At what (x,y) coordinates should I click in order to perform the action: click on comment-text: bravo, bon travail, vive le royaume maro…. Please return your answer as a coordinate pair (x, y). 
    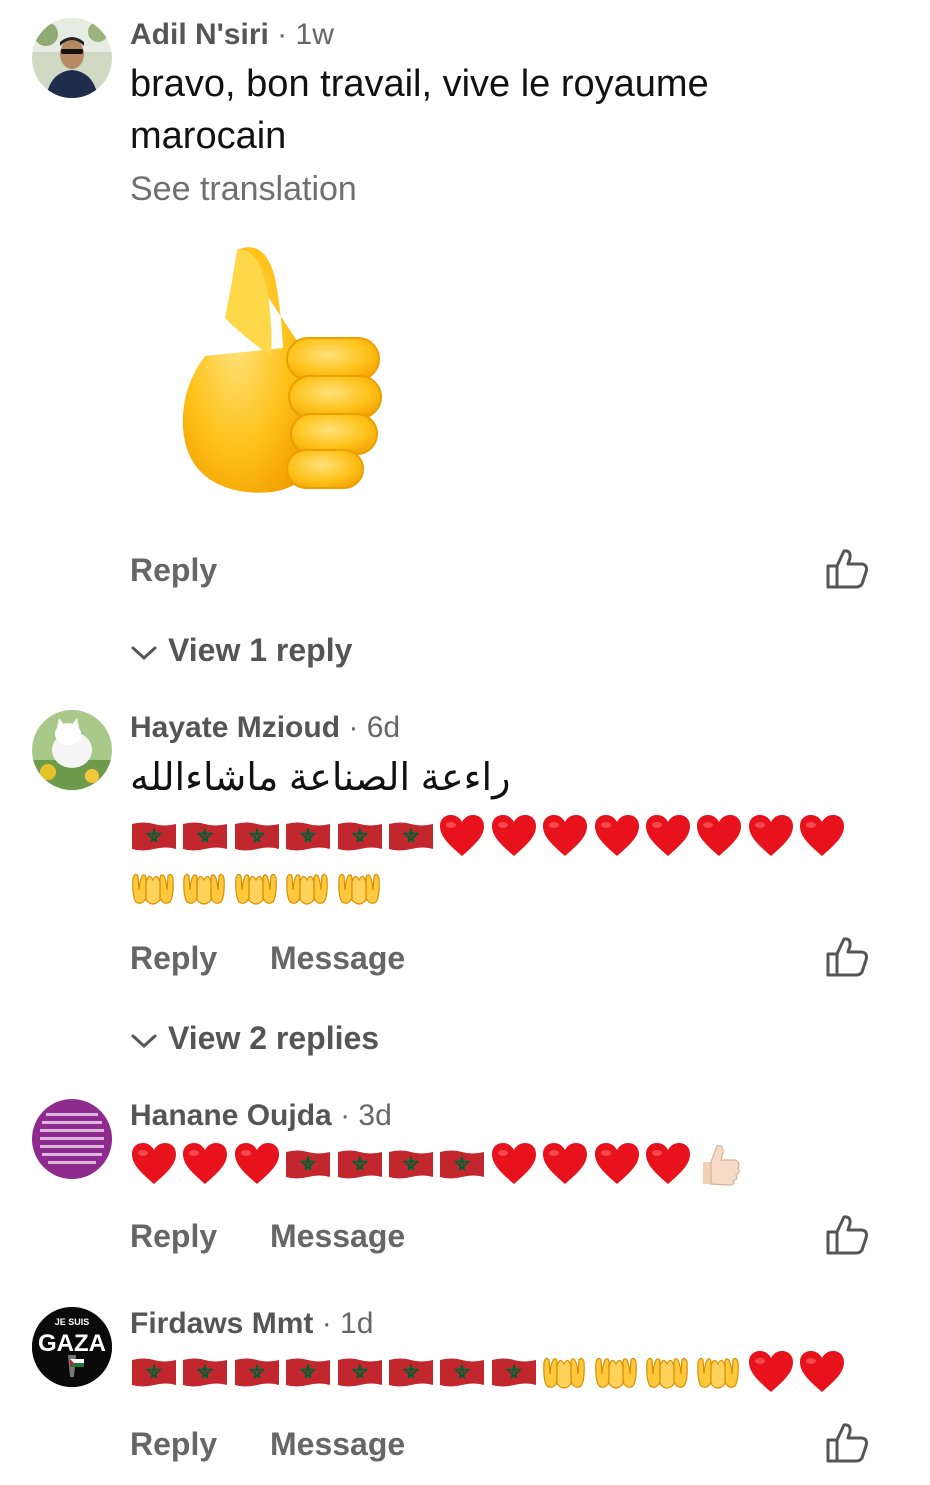
    Looking at the image, I should click on (419, 110).